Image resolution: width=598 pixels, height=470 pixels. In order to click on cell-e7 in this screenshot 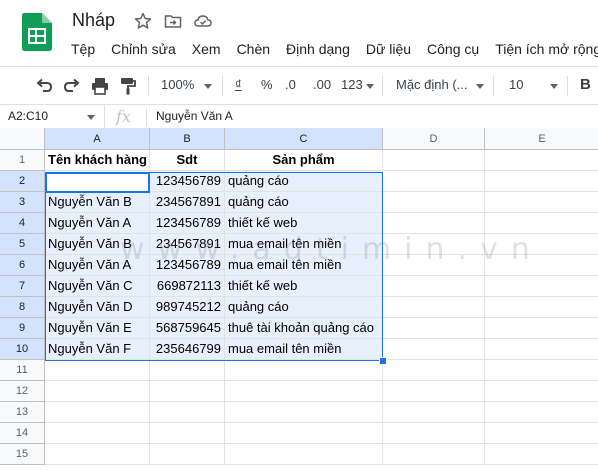, I will do `click(541, 286)`.